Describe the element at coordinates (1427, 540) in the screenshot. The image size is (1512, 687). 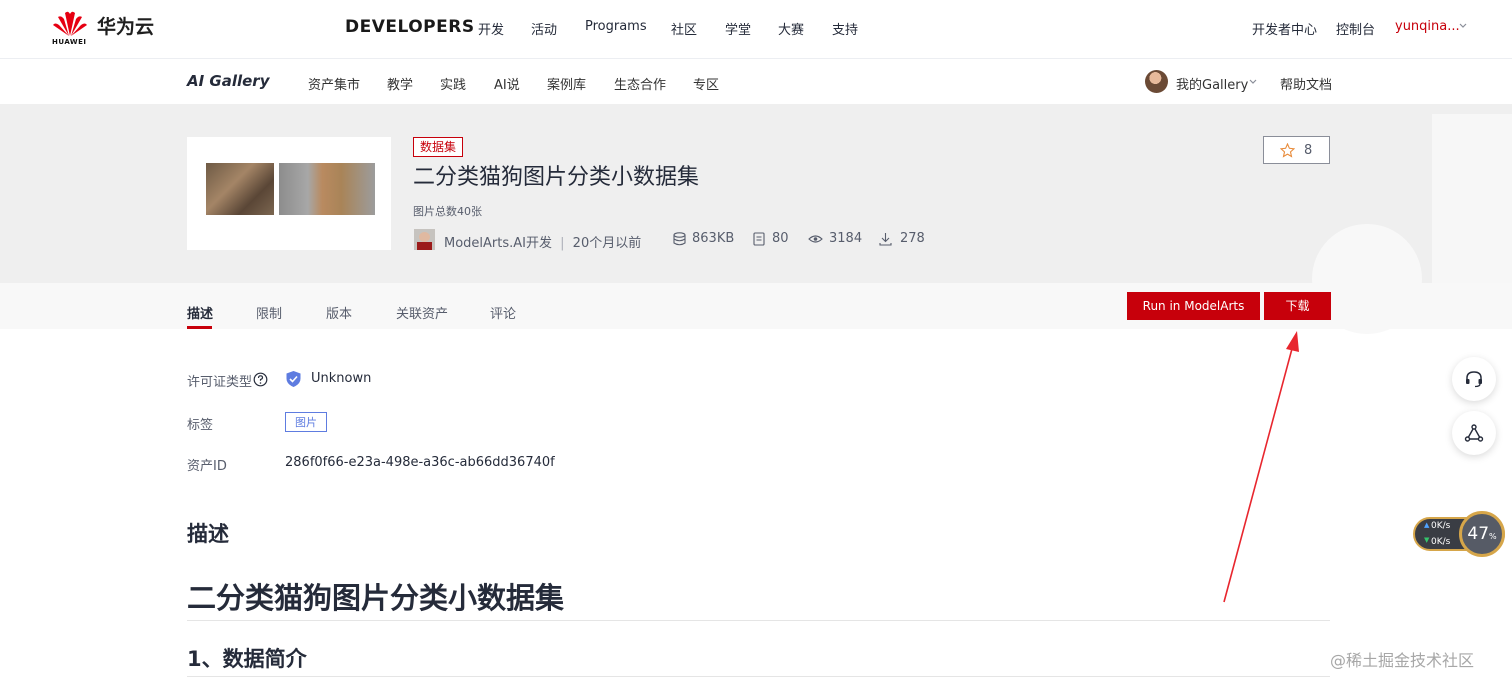
I see `download-arrow-icon: ▼` at that location.